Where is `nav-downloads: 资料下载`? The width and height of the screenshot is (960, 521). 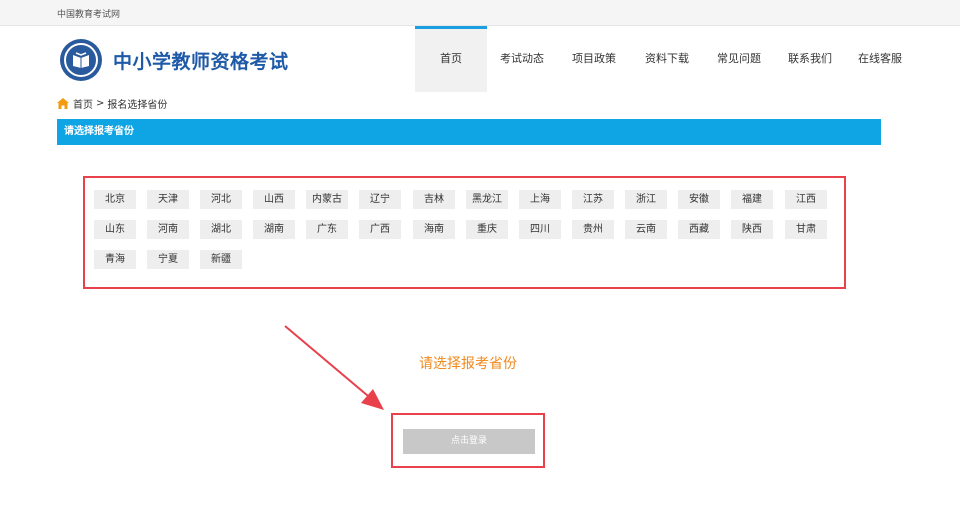
nav-downloads: 资料下载 is located at coordinates (667, 59).